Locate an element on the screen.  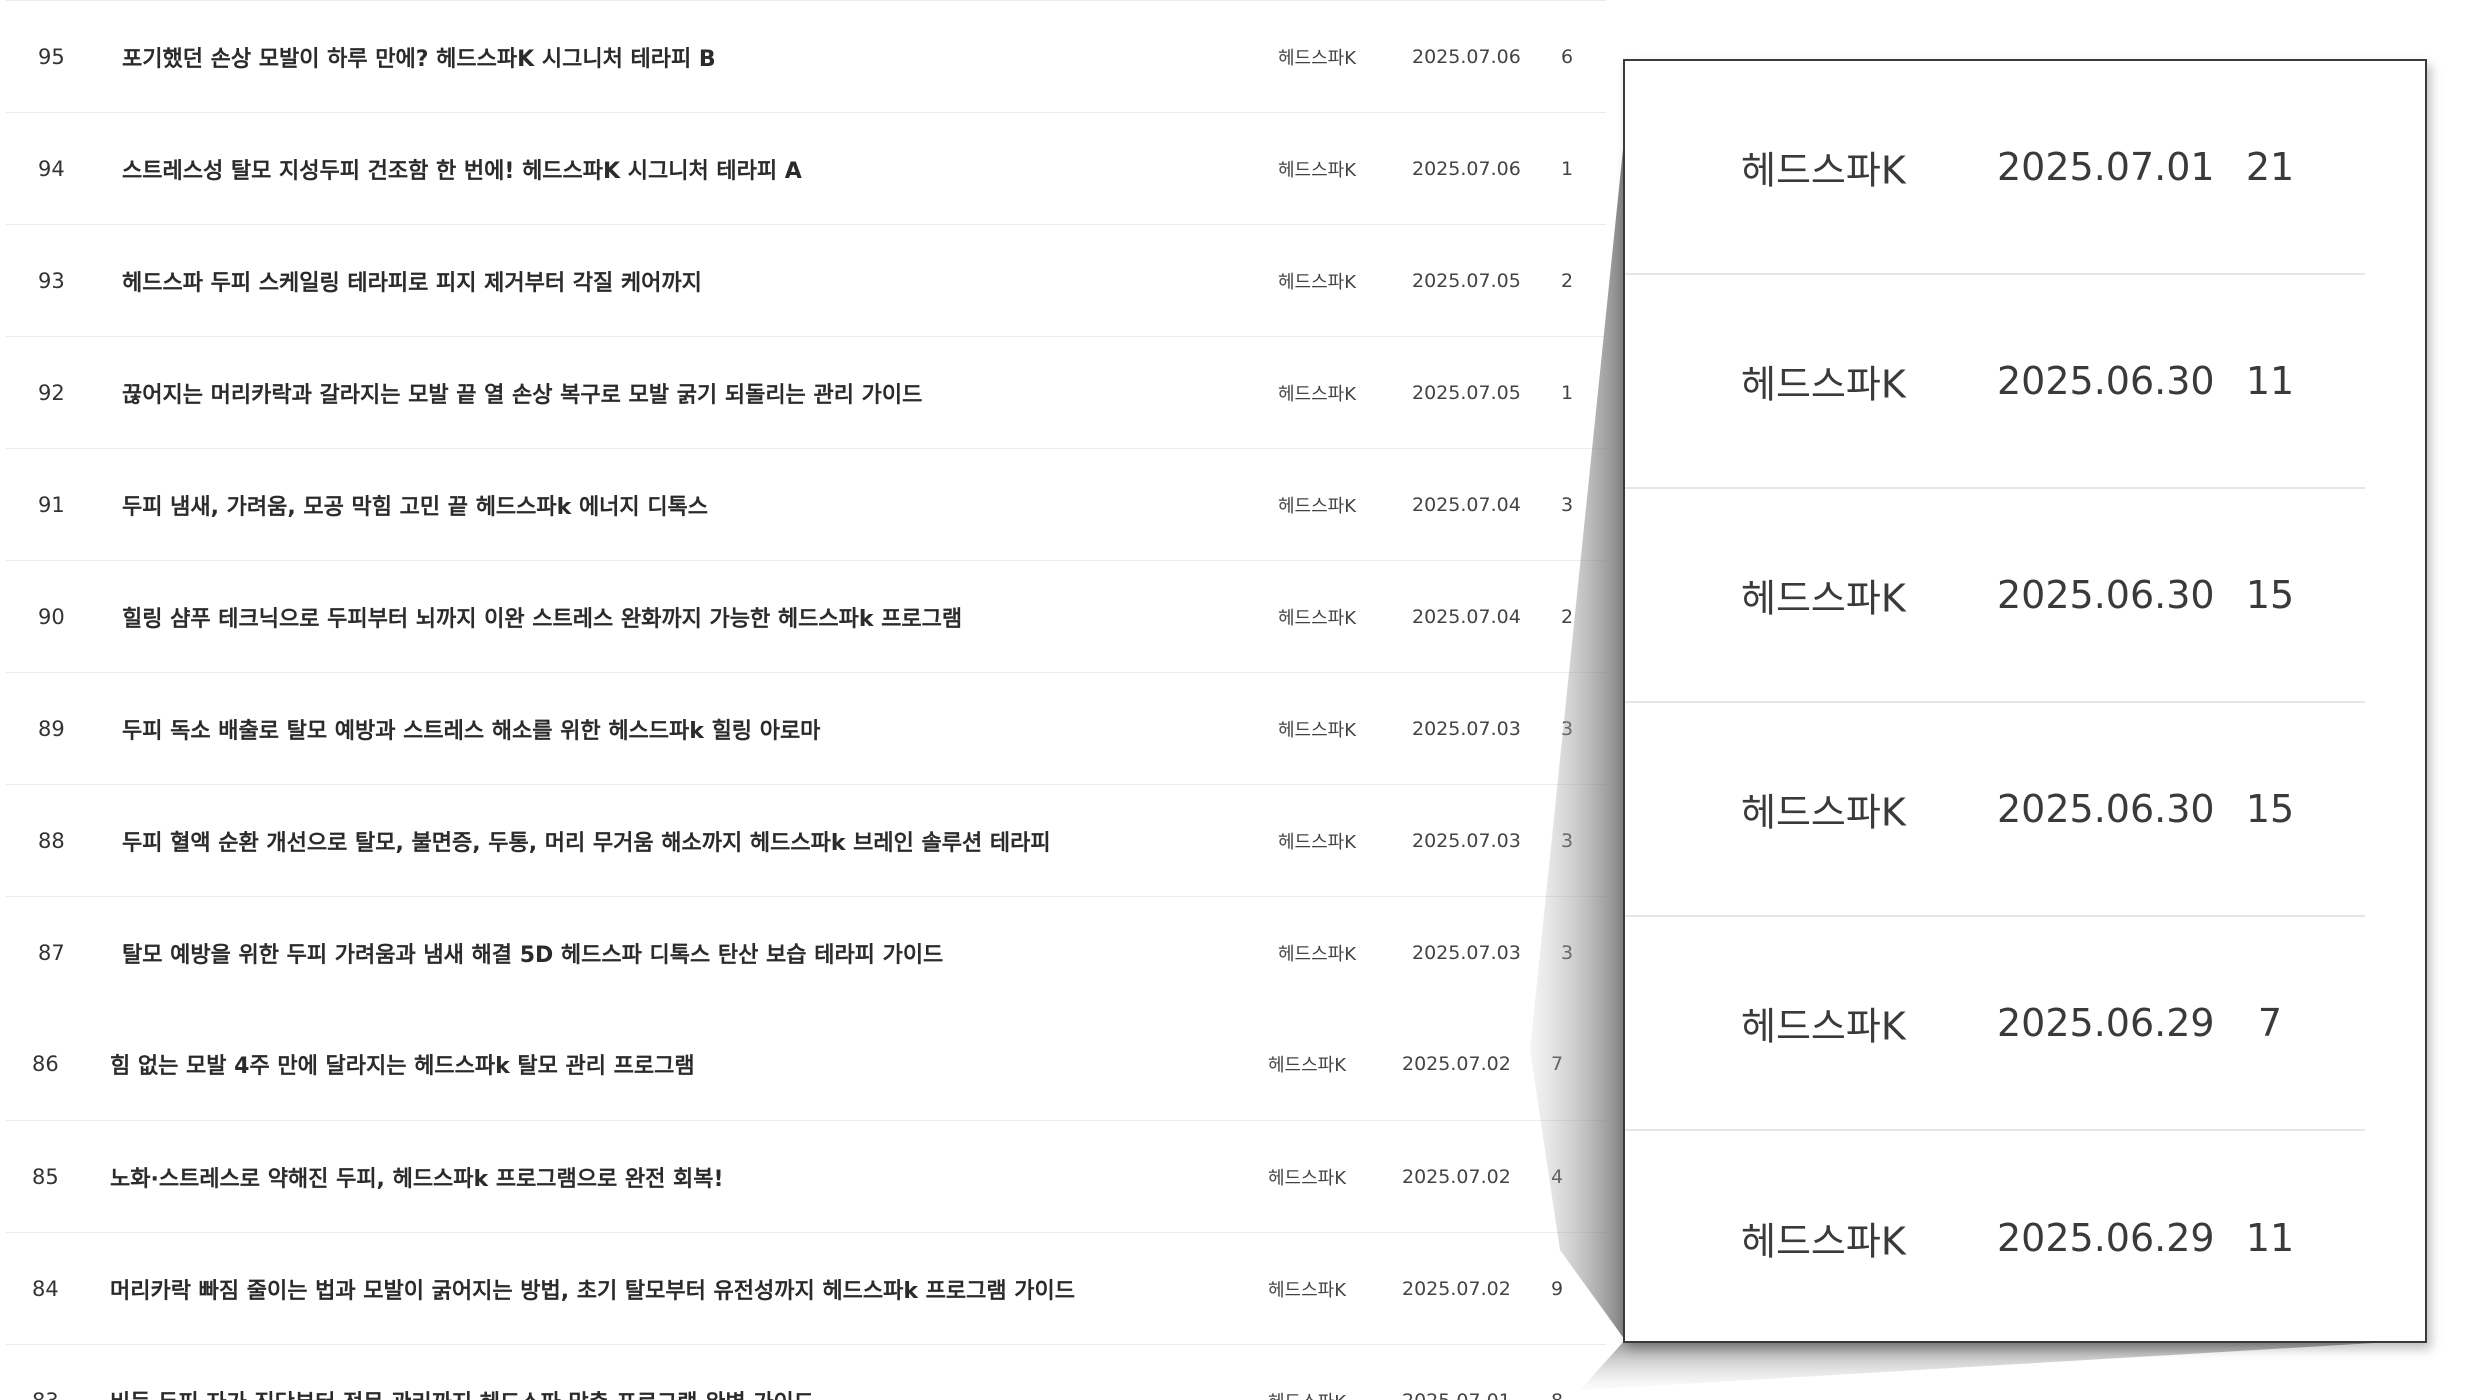
post-date: 2025.07.06 is located at coordinates (1466, 168).